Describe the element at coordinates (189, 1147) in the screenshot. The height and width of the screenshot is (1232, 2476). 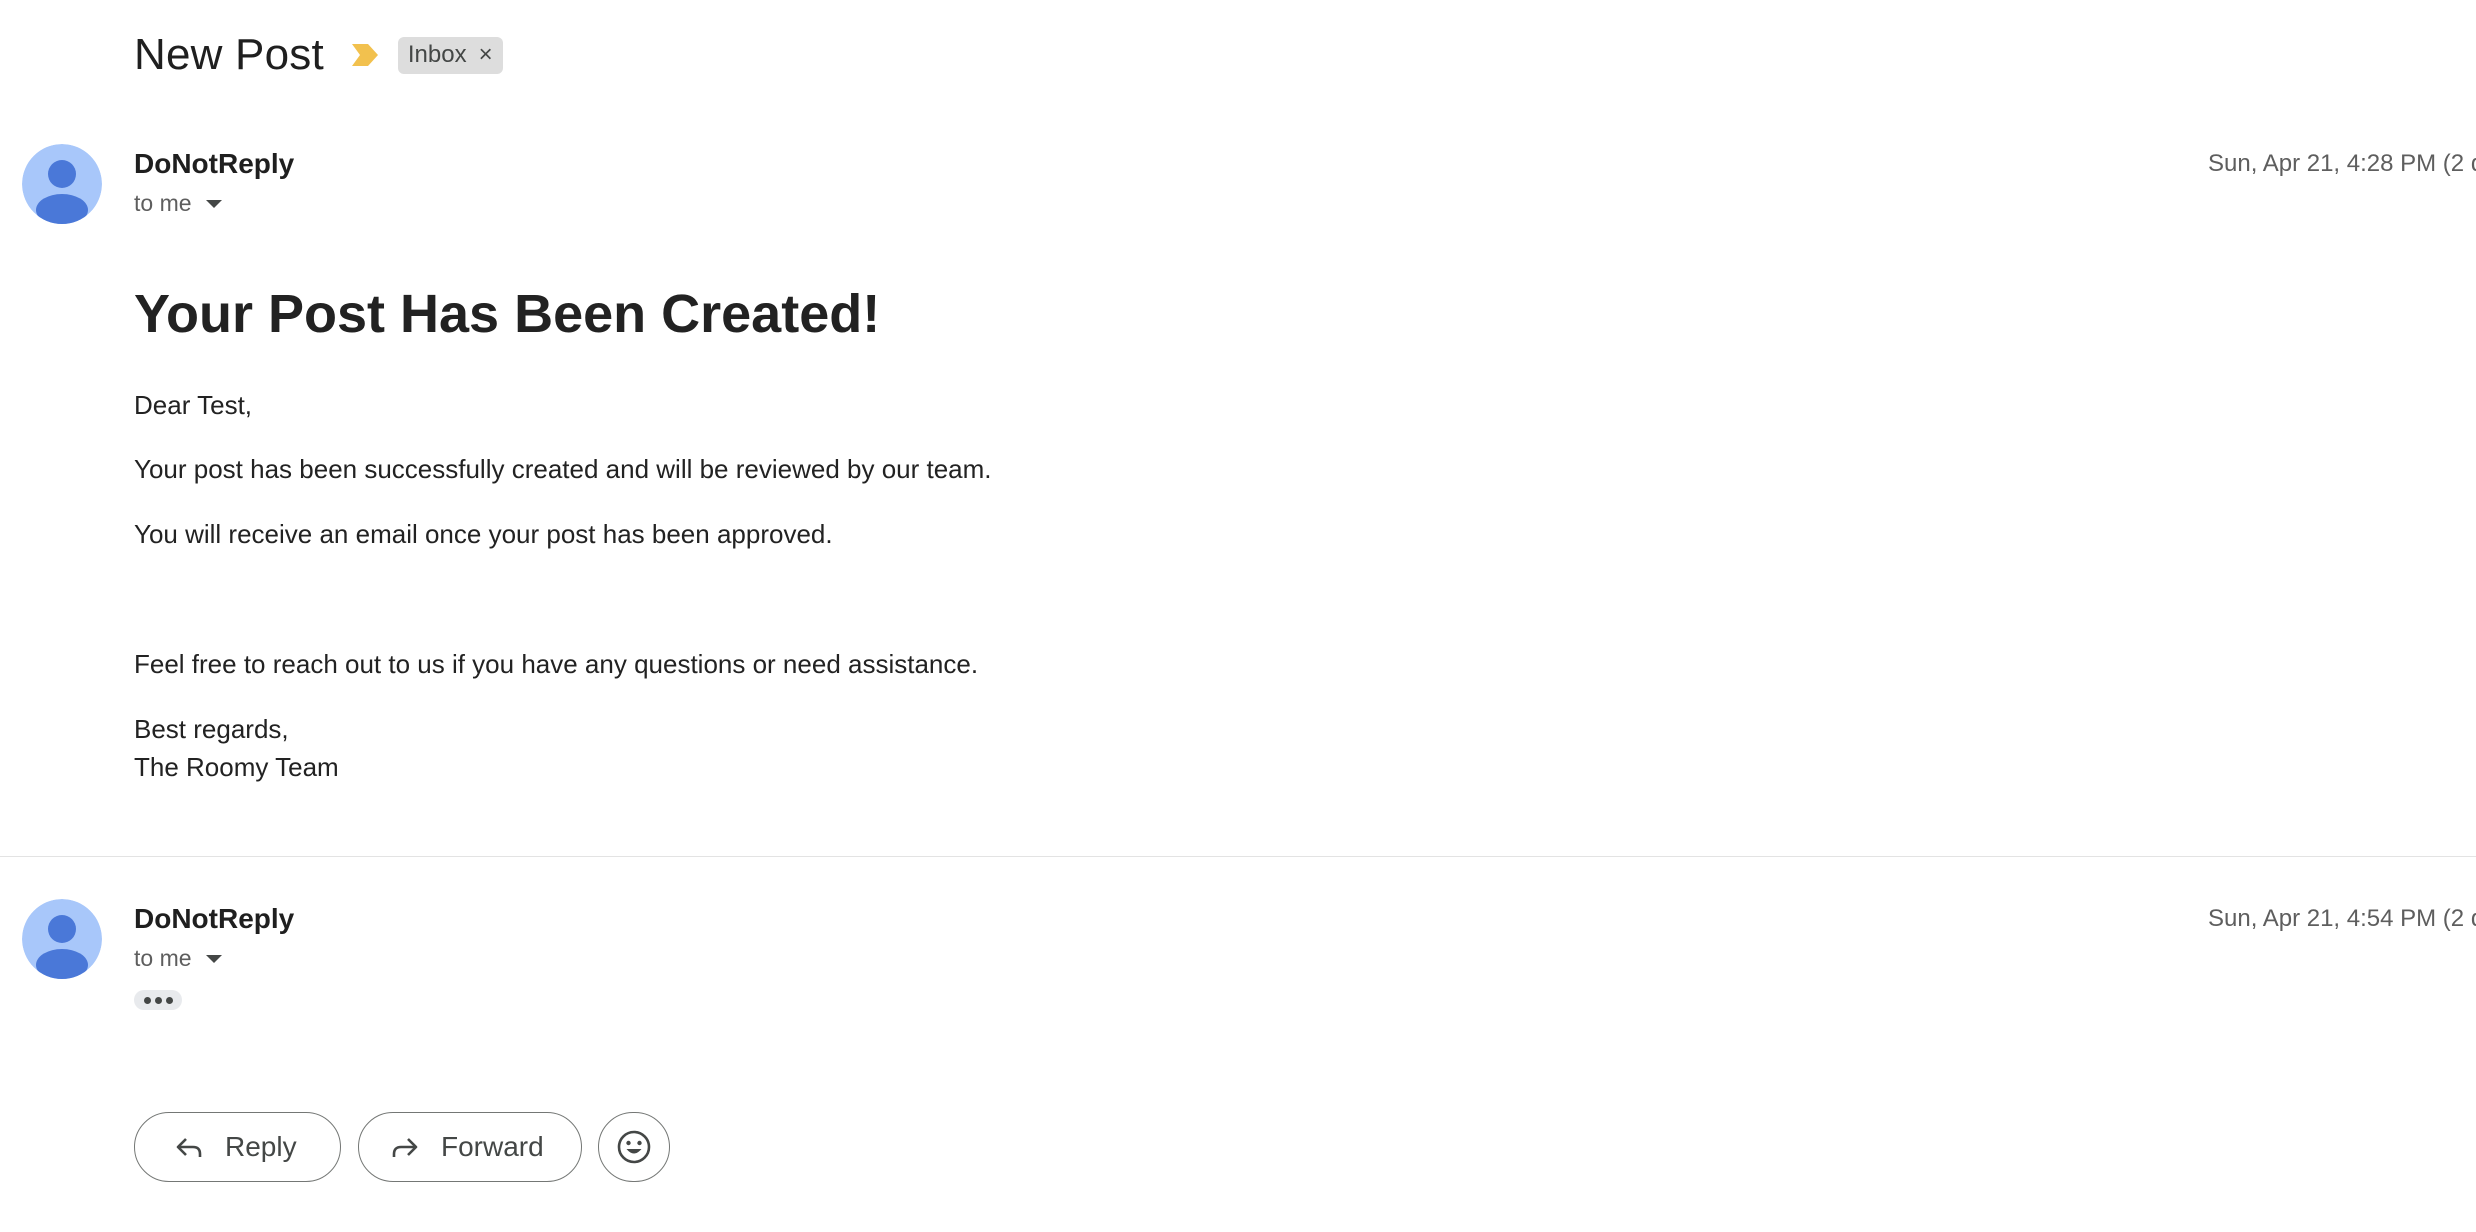
I see `reply-arrow-icon` at that location.